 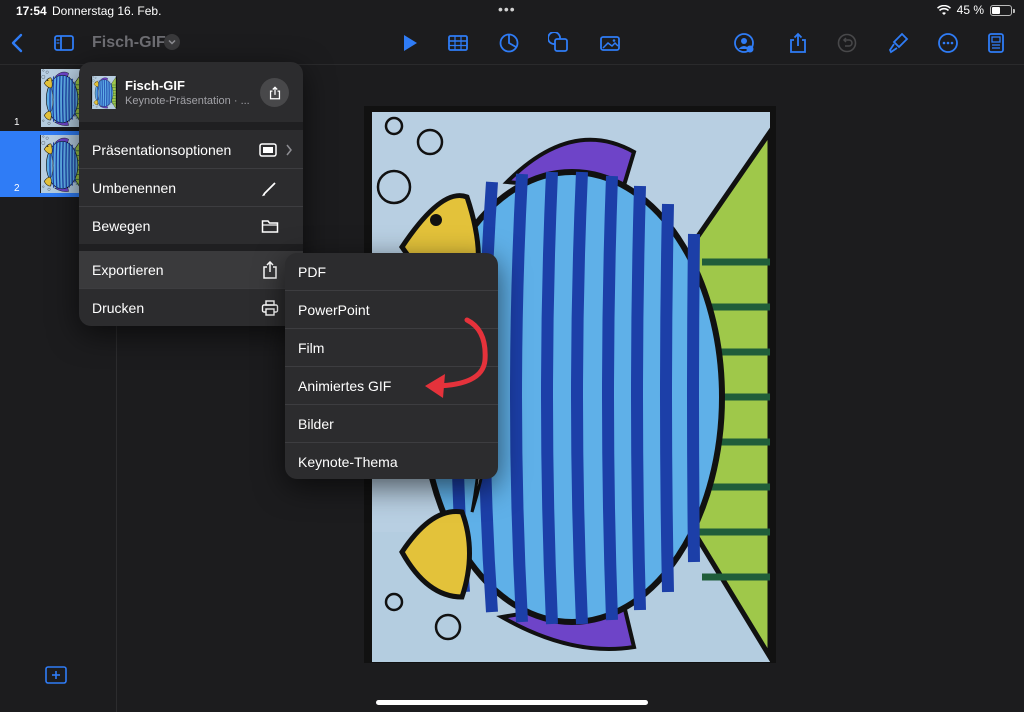 What do you see at coordinates (348, 462) in the screenshot?
I see `export-option-label: Keynote-Thema` at bounding box center [348, 462].